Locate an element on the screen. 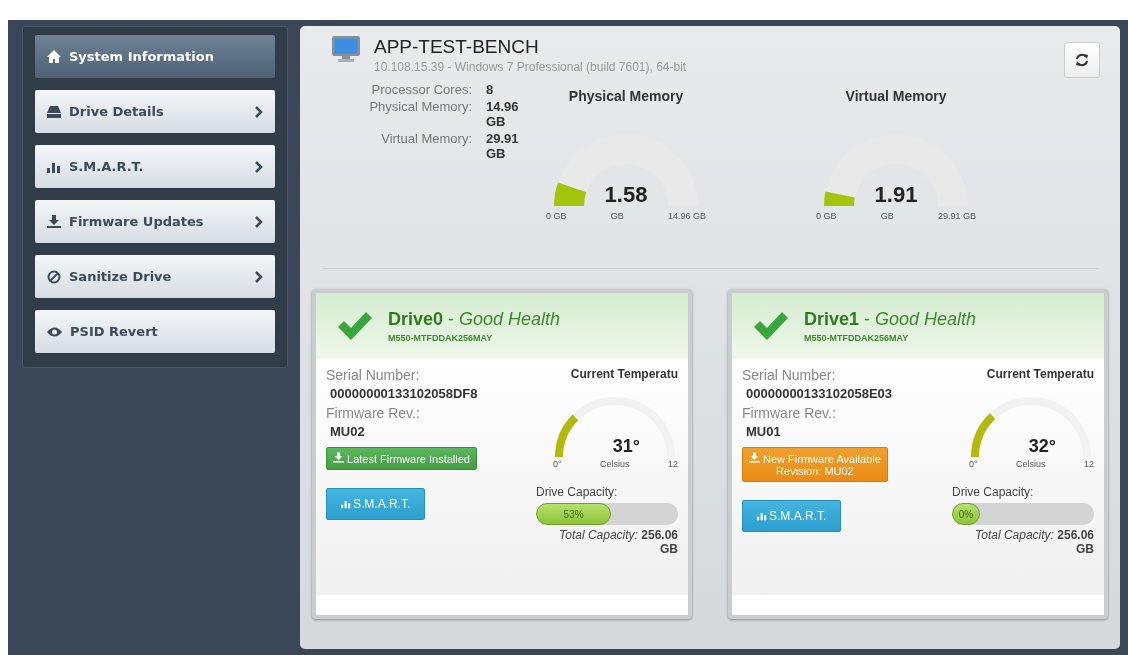 The width and height of the screenshot is (1128, 655). capacity-reading: 53% is located at coordinates (573, 514).